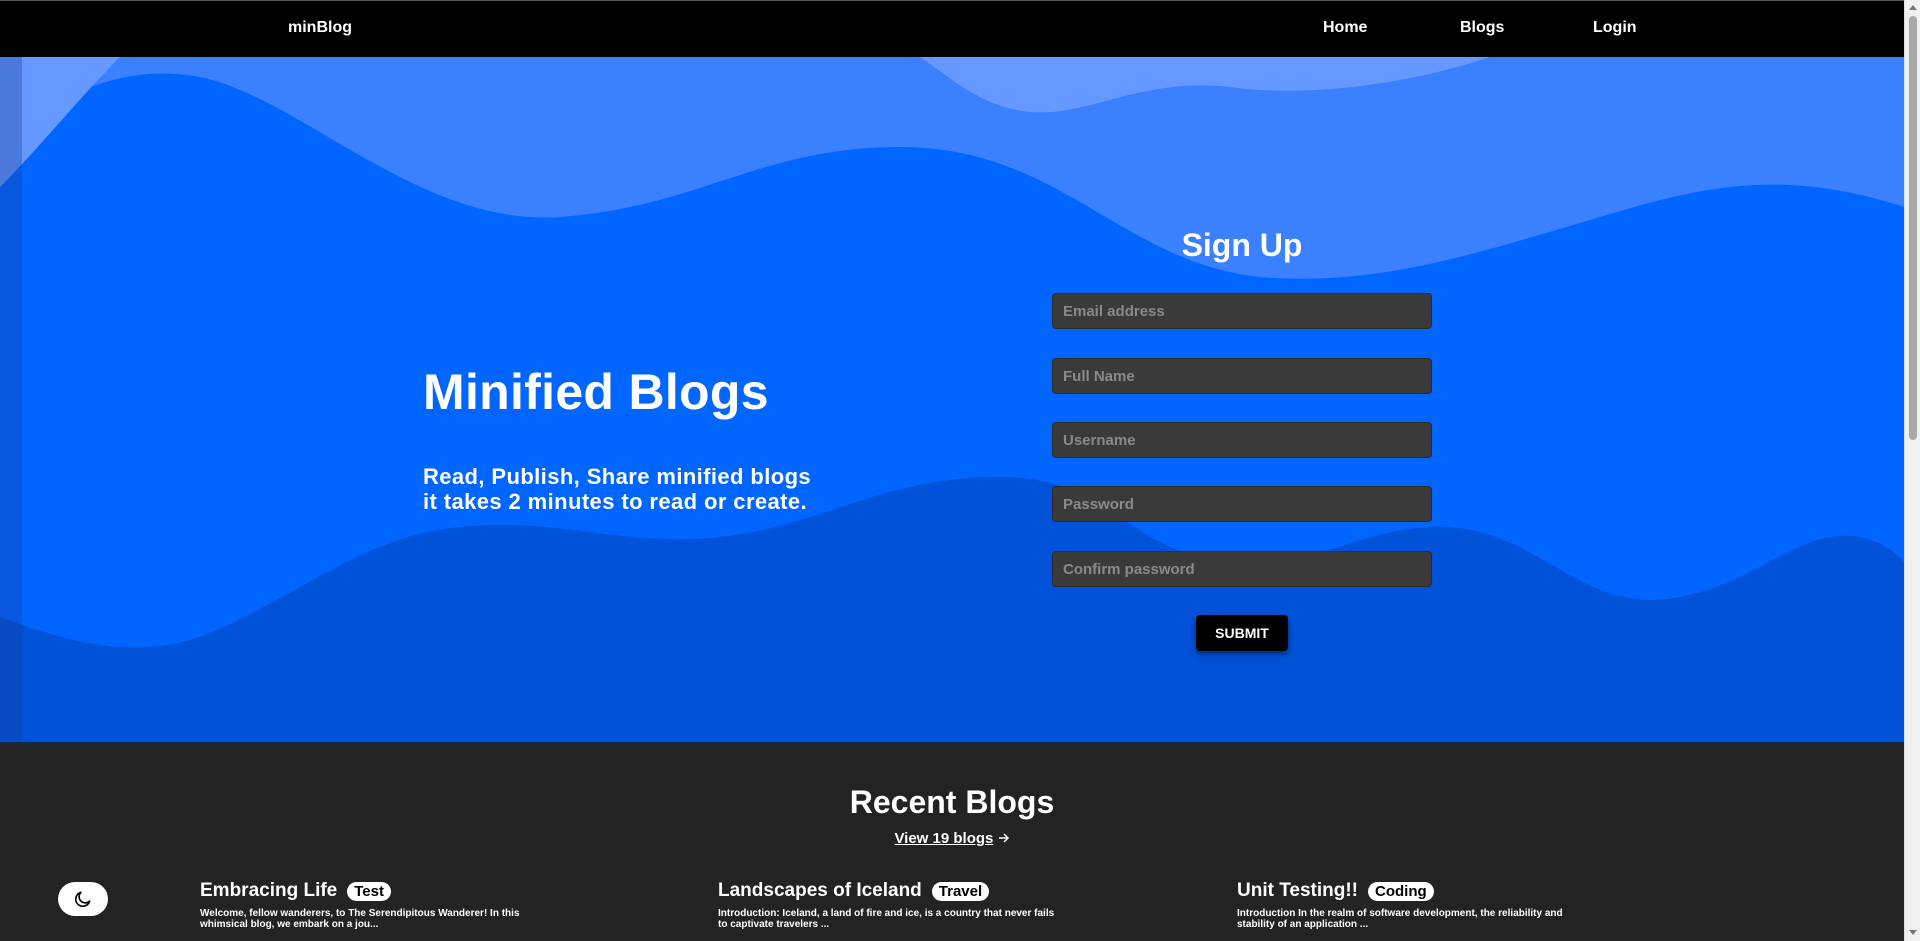 The image size is (1920, 941). What do you see at coordinates (369, 891) in the screenshot?
I see `blog-tag: Test` at bounding box center [369, 891].